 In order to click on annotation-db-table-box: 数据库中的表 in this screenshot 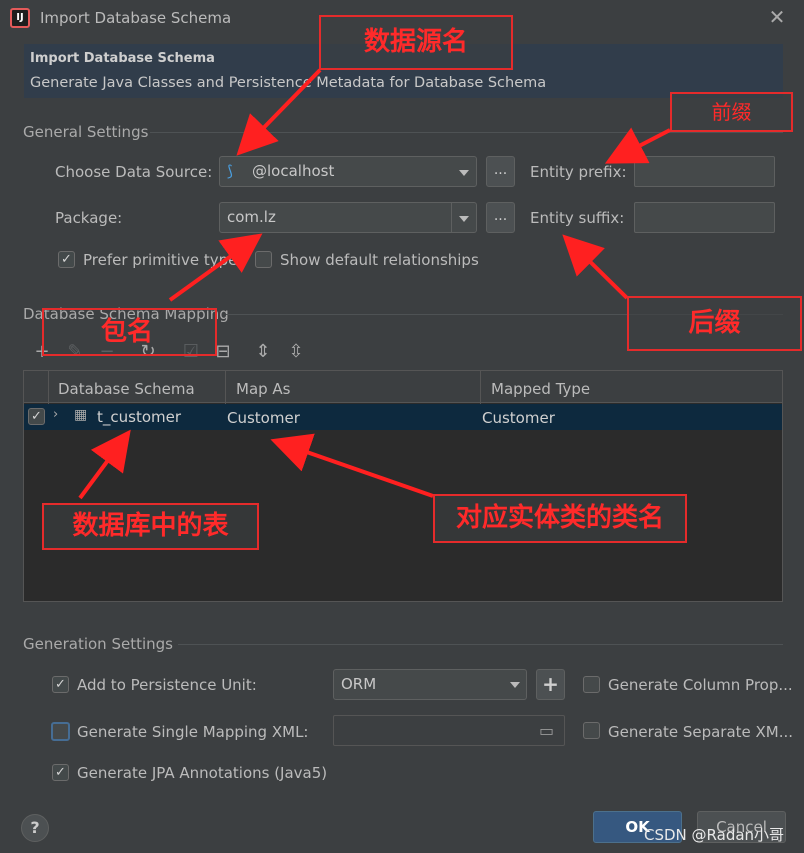, I will do `click(150, 526)`.